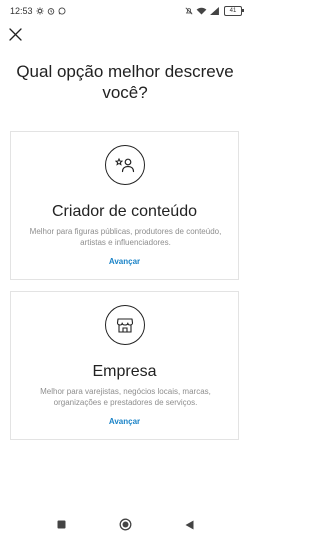 The height and width of the screenshot is (541, 320). I want to click on silent-icon, so click(189, 11).